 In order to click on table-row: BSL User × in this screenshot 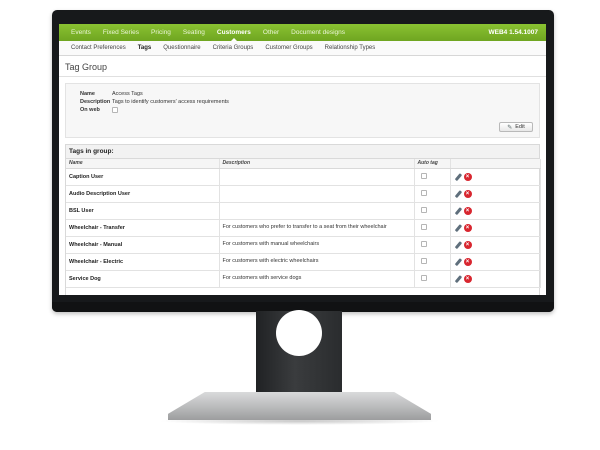, I will do `click(303, 211)`.